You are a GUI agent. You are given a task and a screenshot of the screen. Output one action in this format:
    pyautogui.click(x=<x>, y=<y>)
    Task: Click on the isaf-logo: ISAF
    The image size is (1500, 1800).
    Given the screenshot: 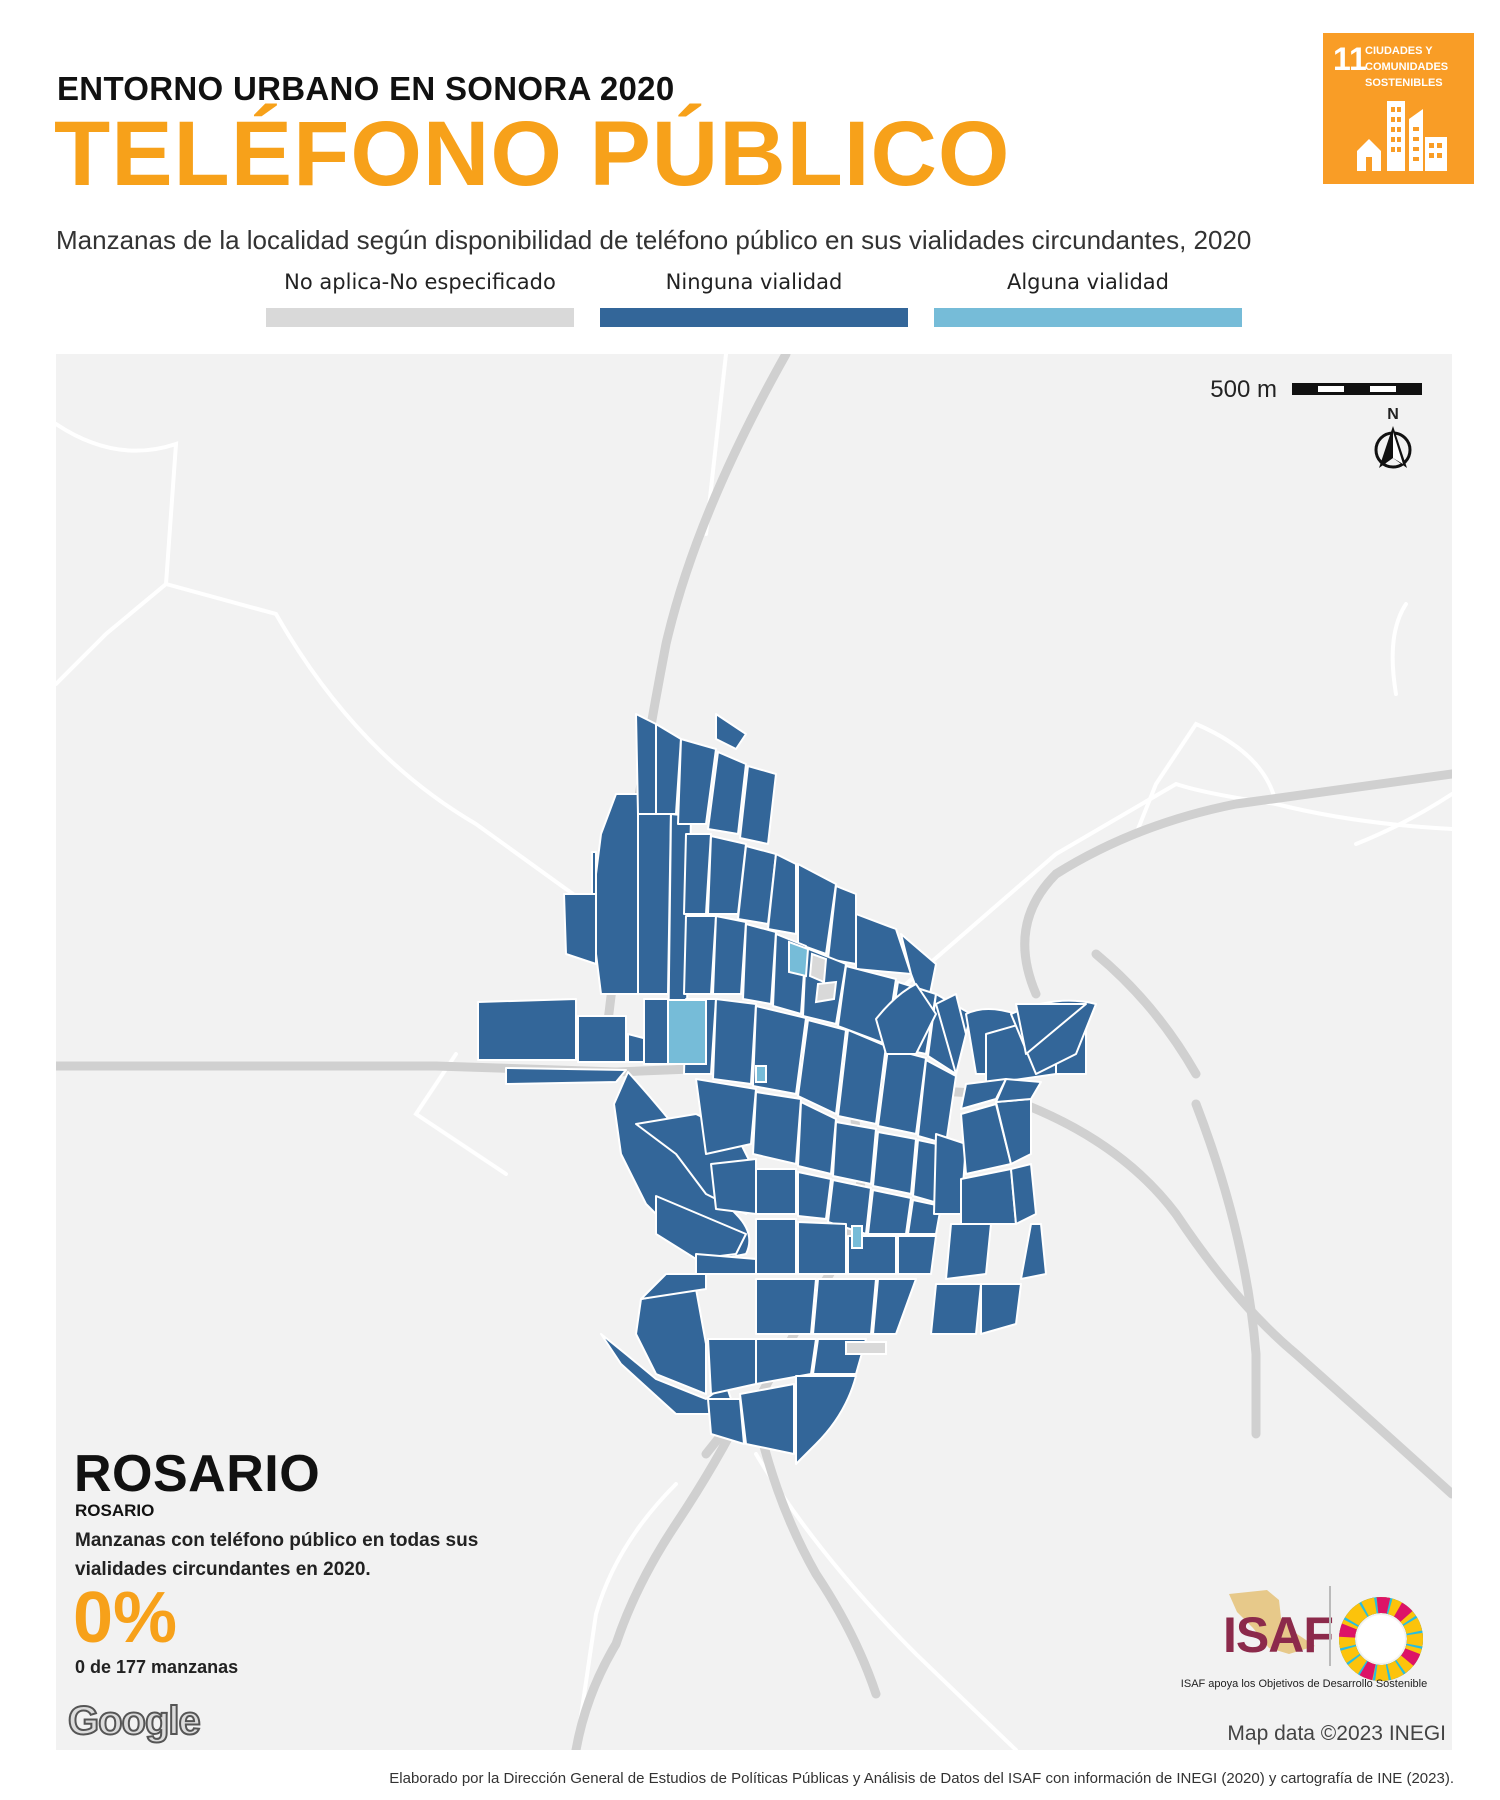 What is the action you would take?
    pyautogui.click(x=1278, y=1635)
    